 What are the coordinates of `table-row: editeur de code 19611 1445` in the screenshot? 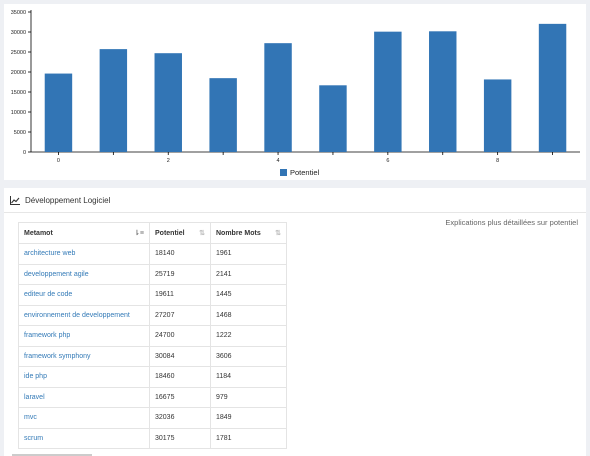 It's located at (152, 295).